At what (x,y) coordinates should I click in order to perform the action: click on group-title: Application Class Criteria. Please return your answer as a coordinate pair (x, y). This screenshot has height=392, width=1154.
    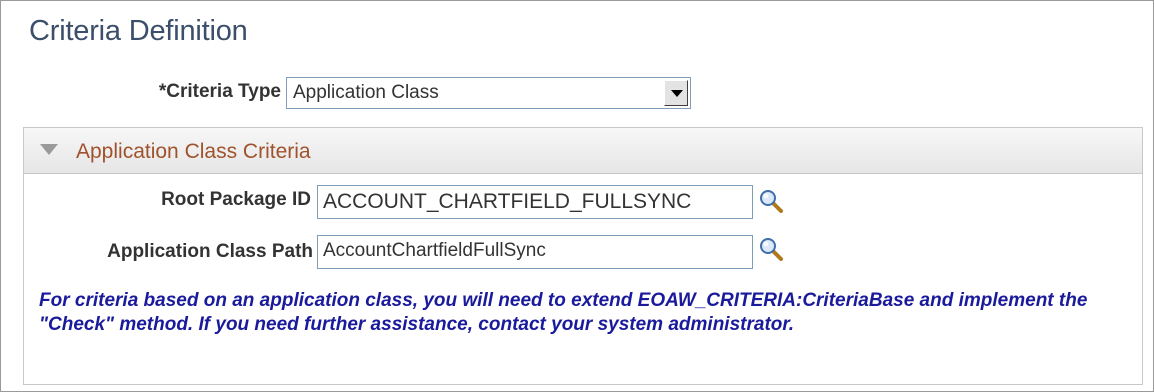
    Looking at the image, I should click on (193, 151).